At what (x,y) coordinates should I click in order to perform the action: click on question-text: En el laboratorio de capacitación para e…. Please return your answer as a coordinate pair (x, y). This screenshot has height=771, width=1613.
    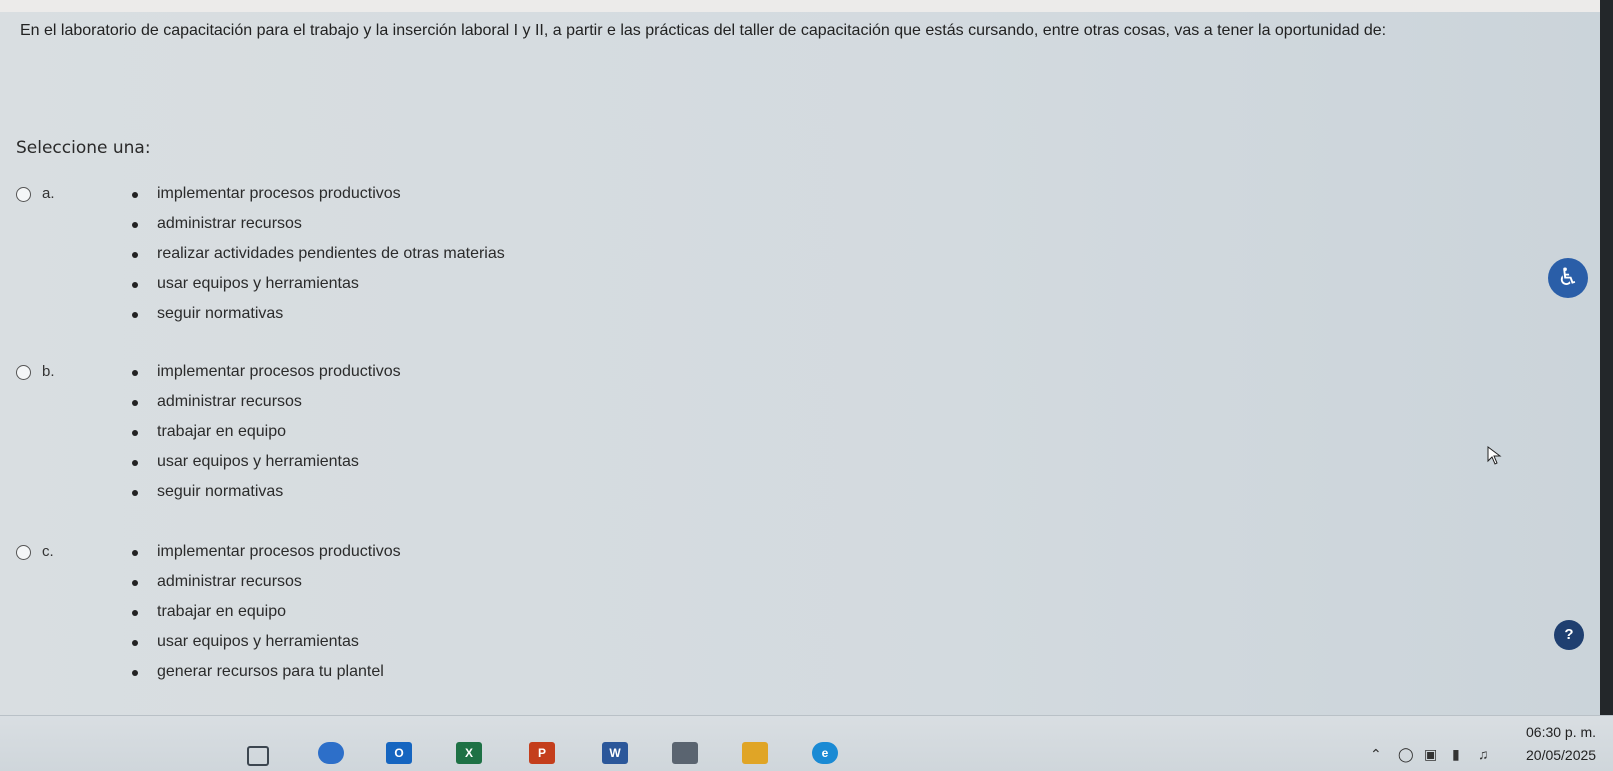
    Looking at the image, I should click on (703, 30).